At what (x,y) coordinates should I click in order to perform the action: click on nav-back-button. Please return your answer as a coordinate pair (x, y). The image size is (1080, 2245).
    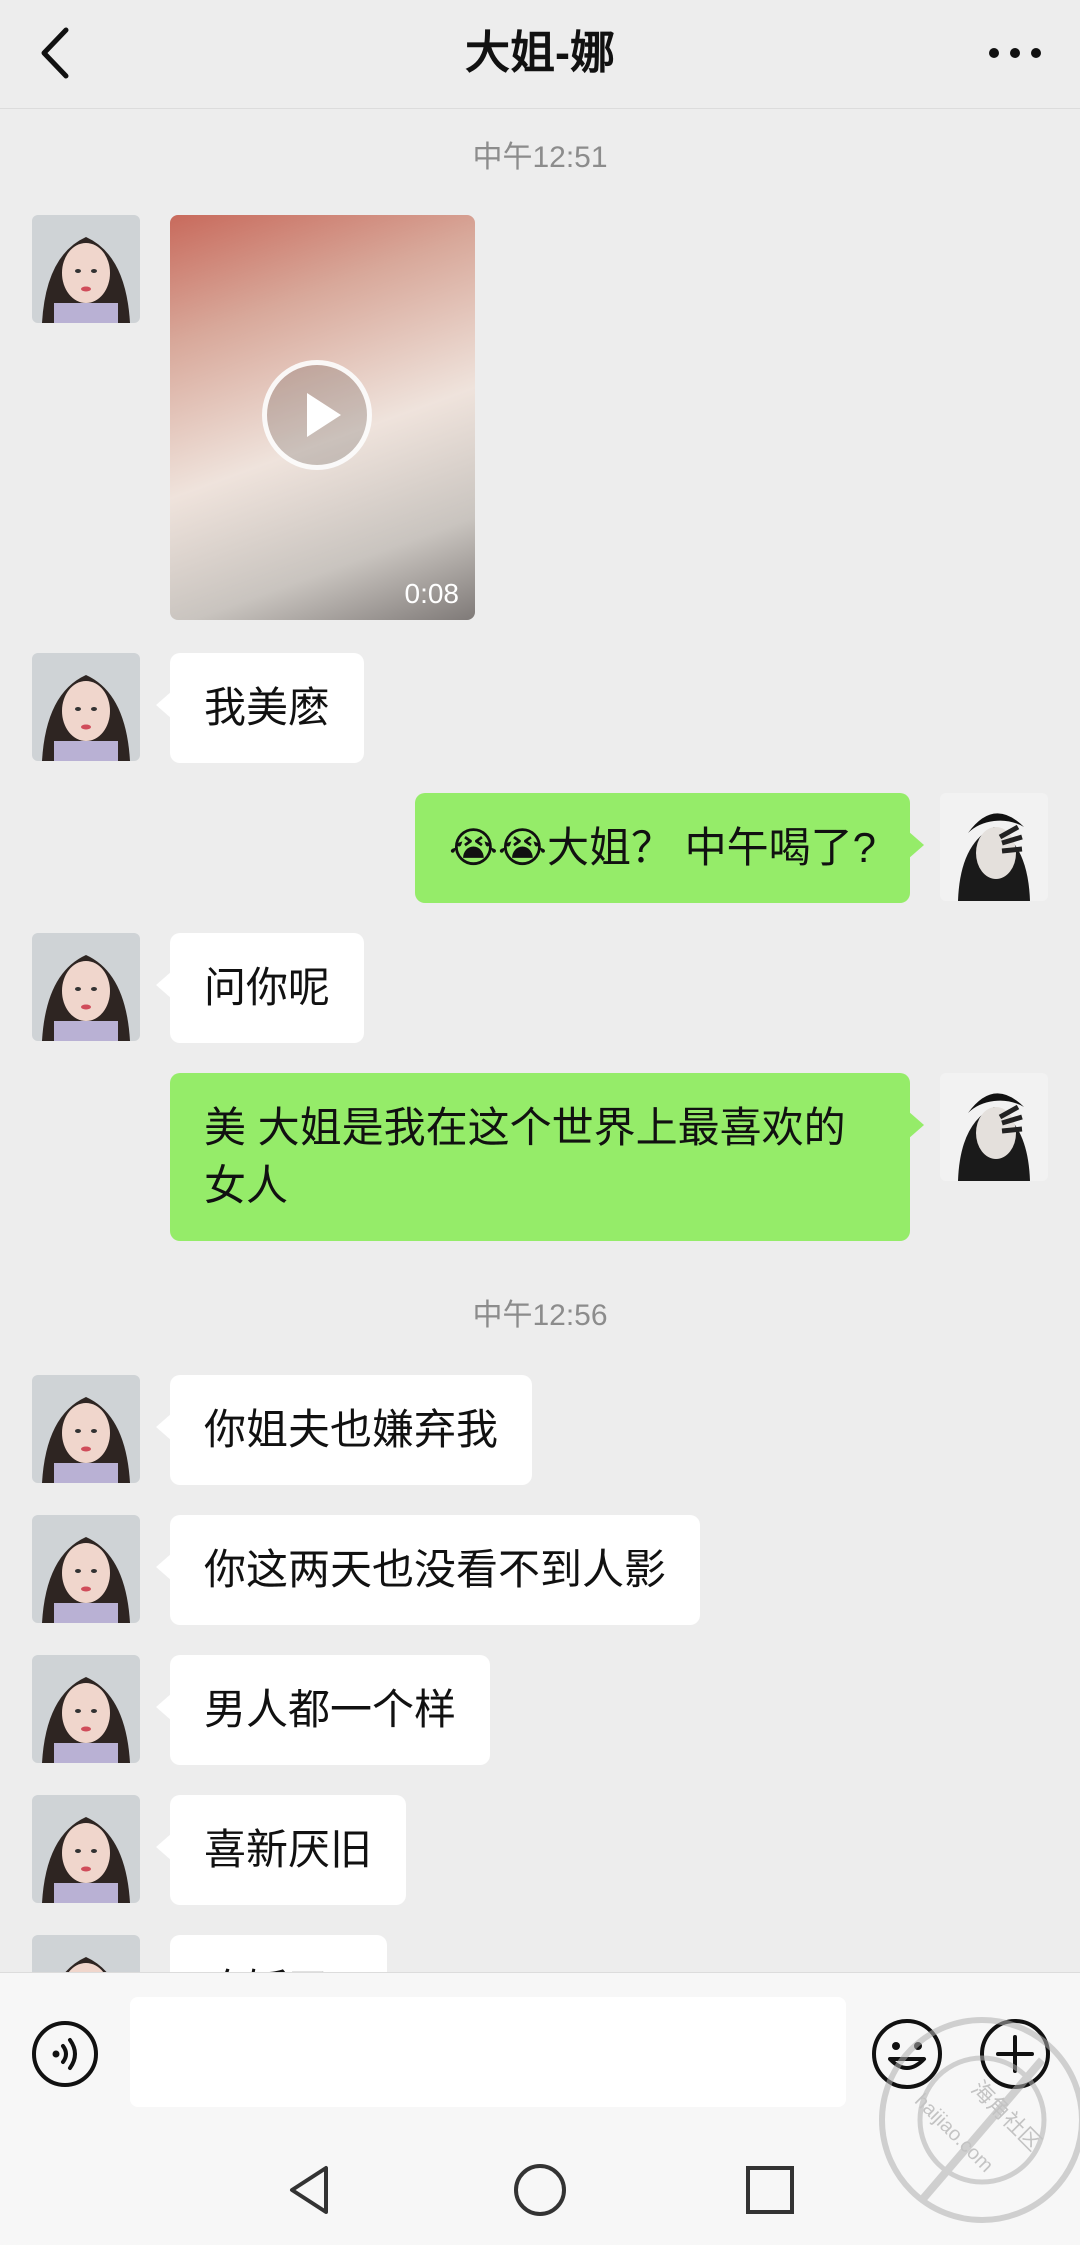
    Looking at the image, I should click on (310, 2190).